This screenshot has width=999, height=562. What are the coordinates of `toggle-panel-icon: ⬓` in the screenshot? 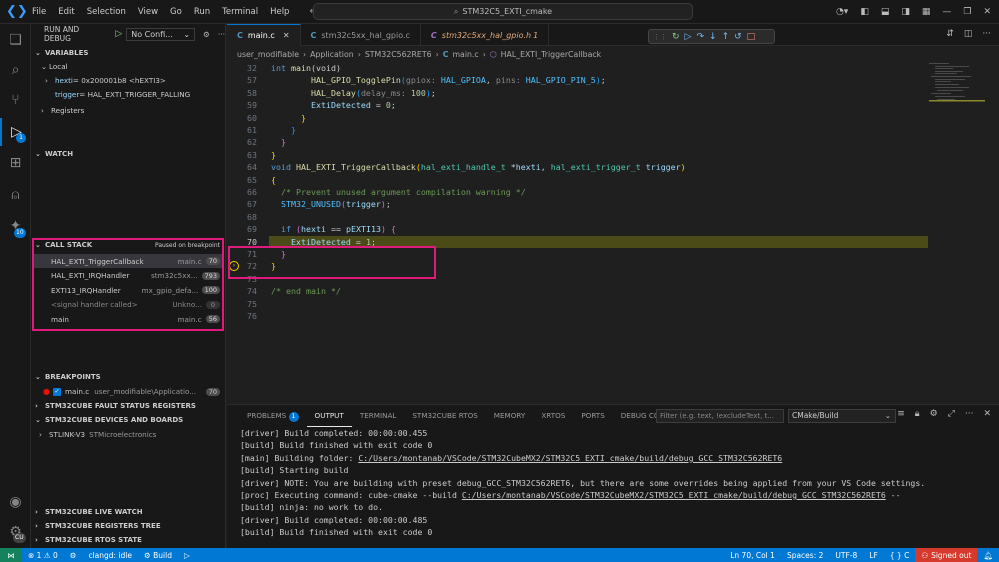 It's located at (885, 12).